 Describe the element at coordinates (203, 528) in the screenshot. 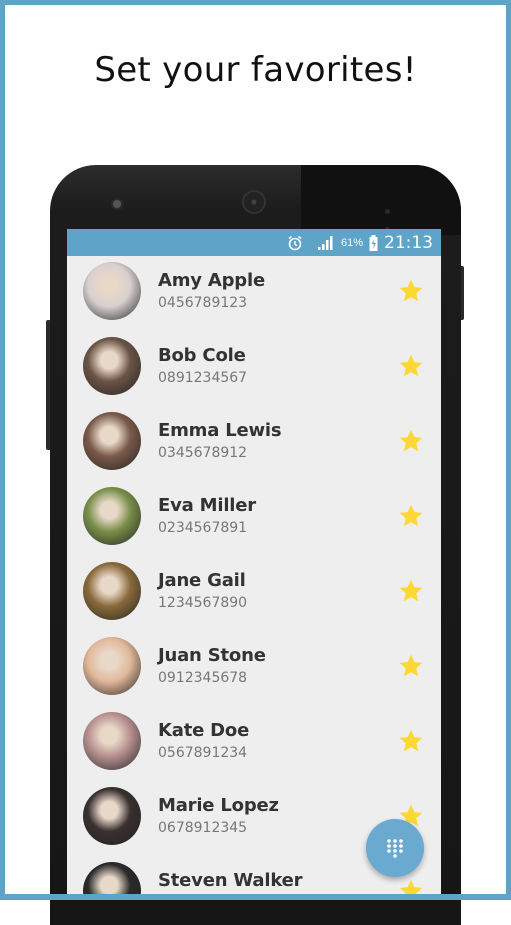

I see `contact-phone: 0234567891` at that location.